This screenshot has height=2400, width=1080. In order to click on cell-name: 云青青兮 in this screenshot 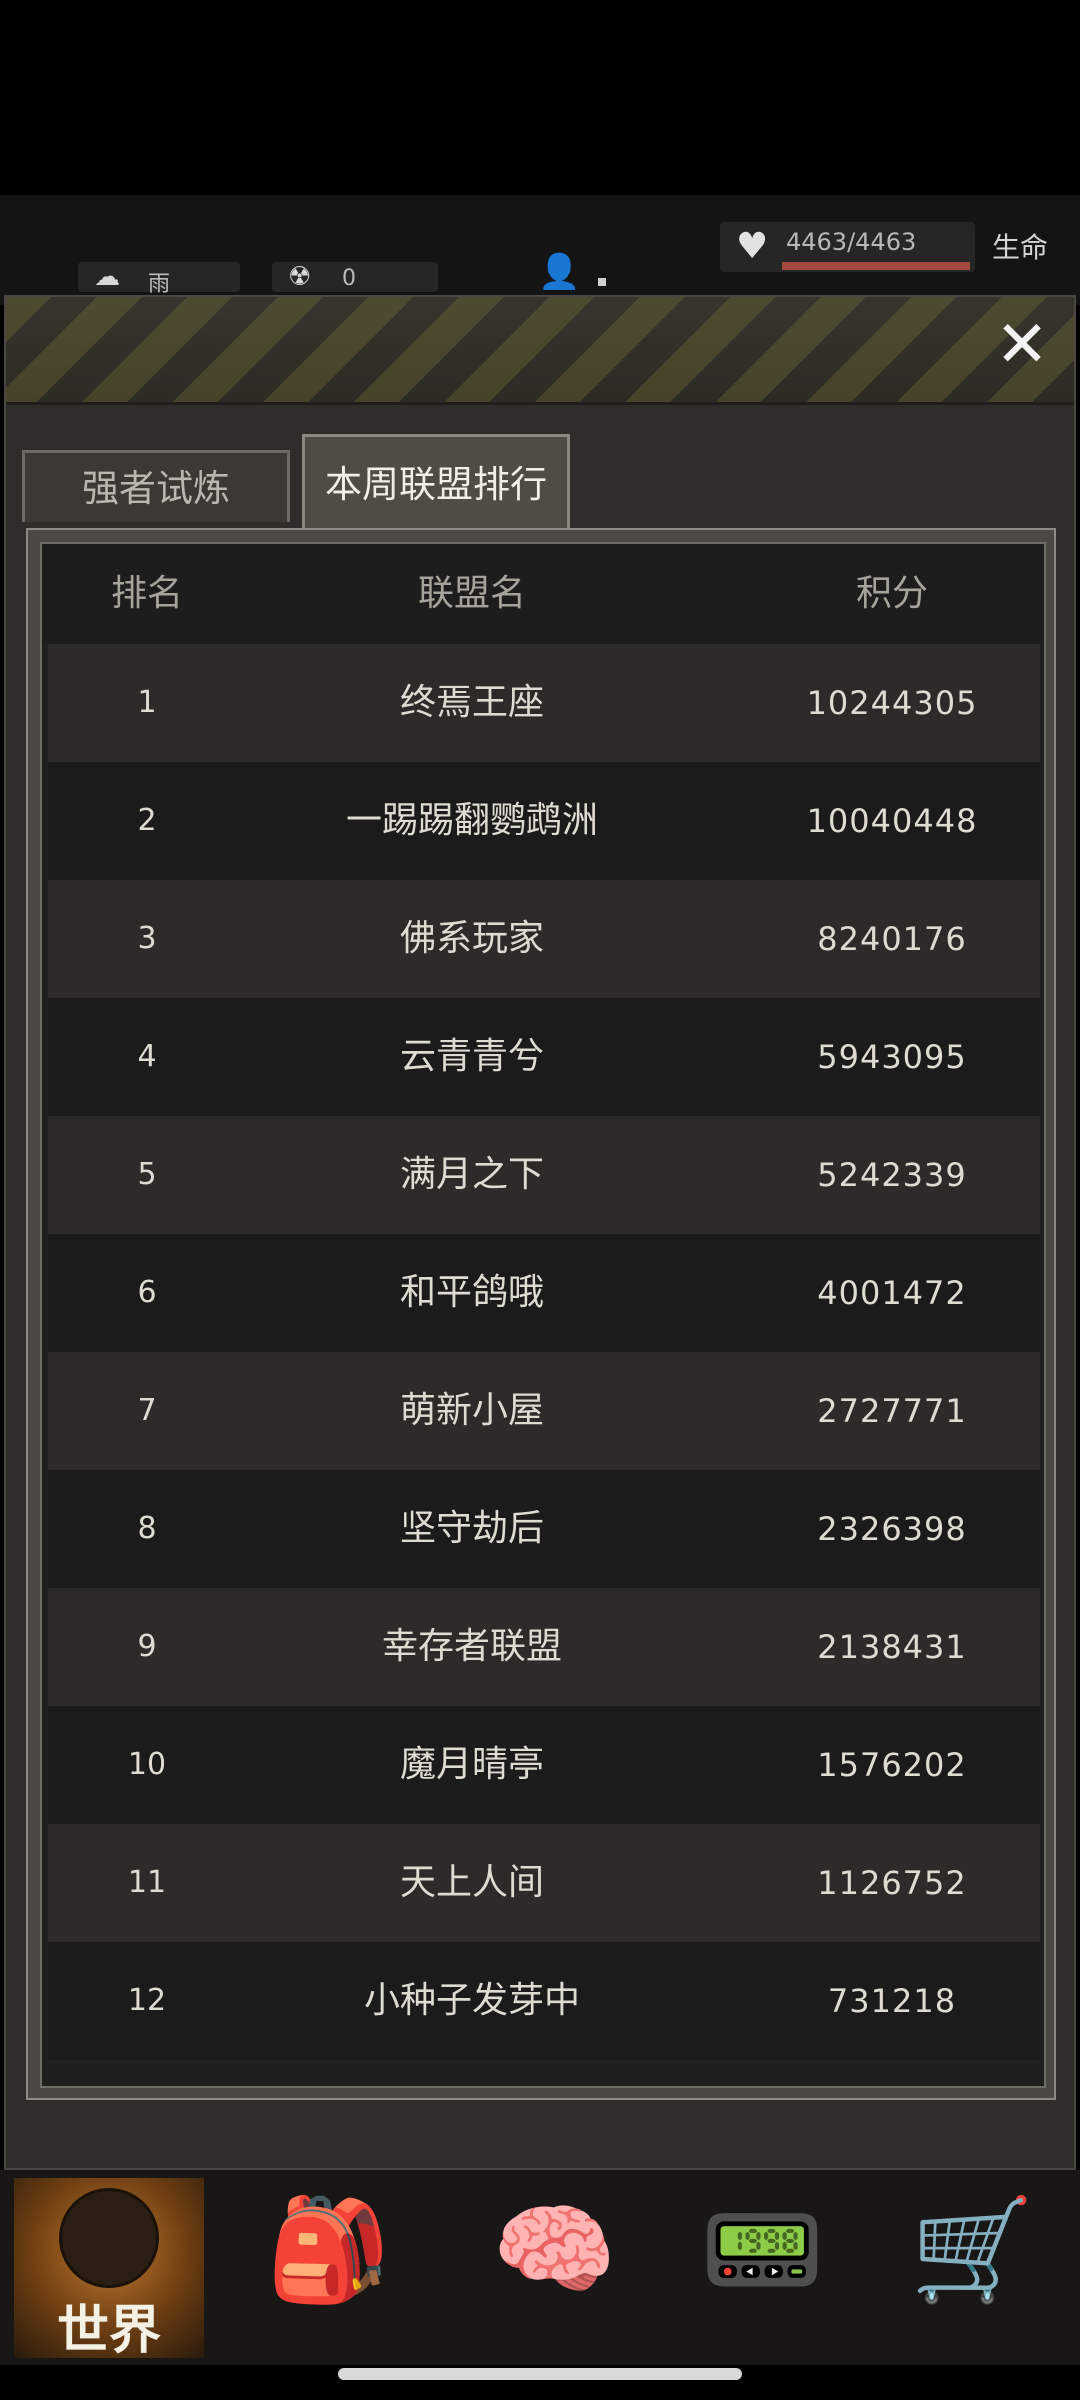, I will do `click(471, 1056)`.